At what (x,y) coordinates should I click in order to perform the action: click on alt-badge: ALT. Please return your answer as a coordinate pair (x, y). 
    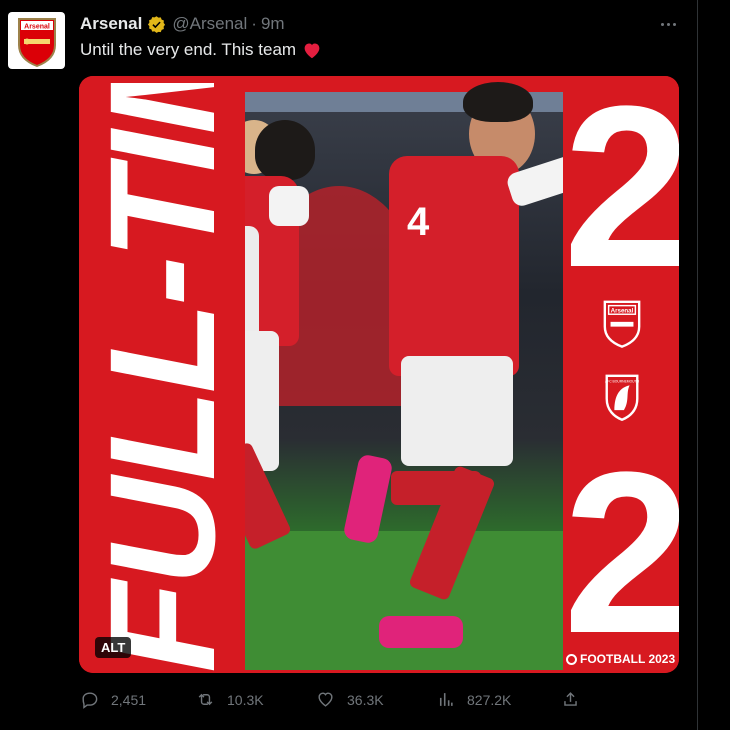
    Looking at the image, I should click on (113, 647).